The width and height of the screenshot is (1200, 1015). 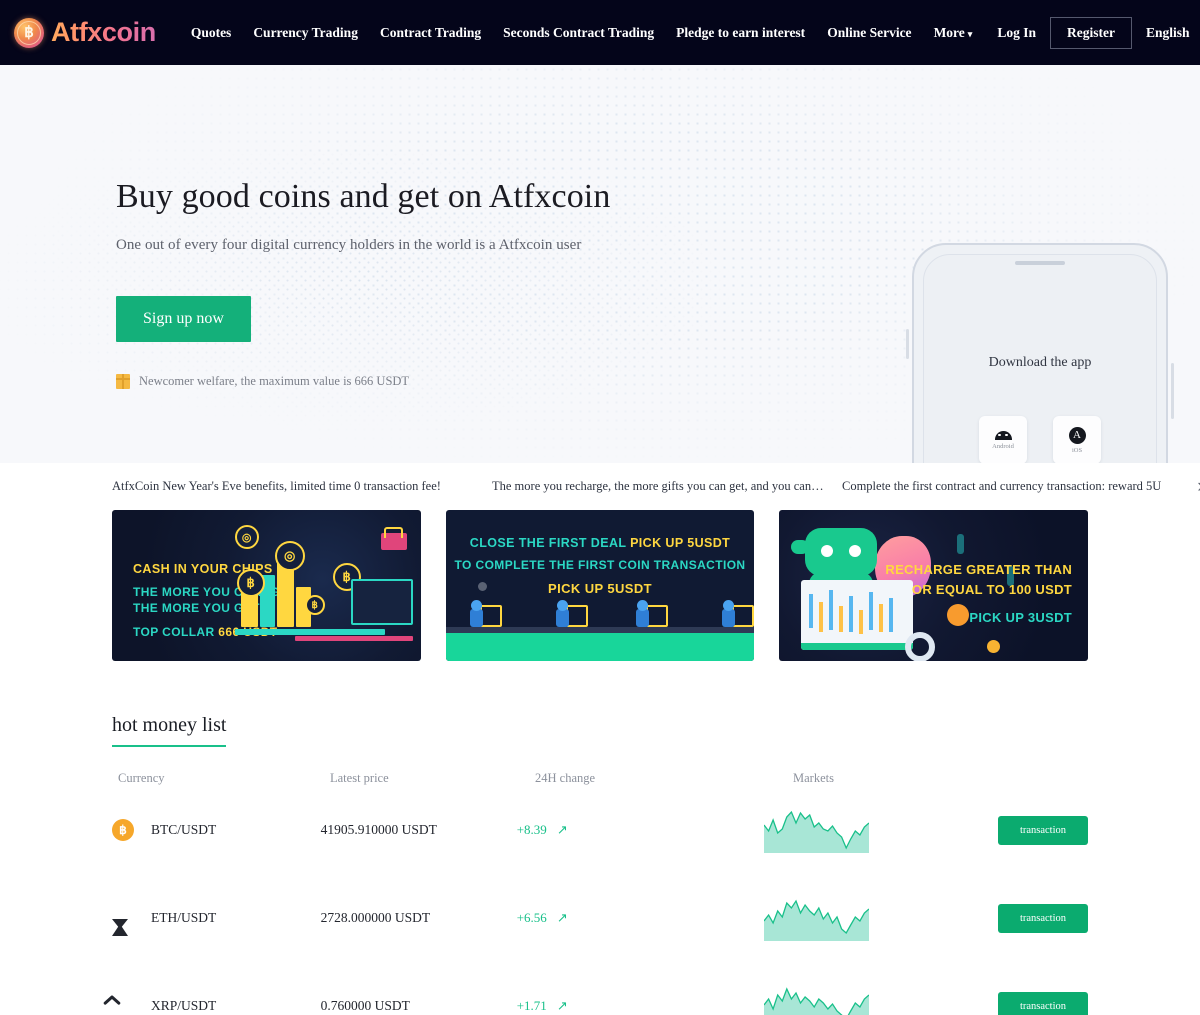 What do you see at coordinates (640, 918) in the screenshot?
I see `cell-24h-change: +6.56 ↗` at bounding box center [640, 918].